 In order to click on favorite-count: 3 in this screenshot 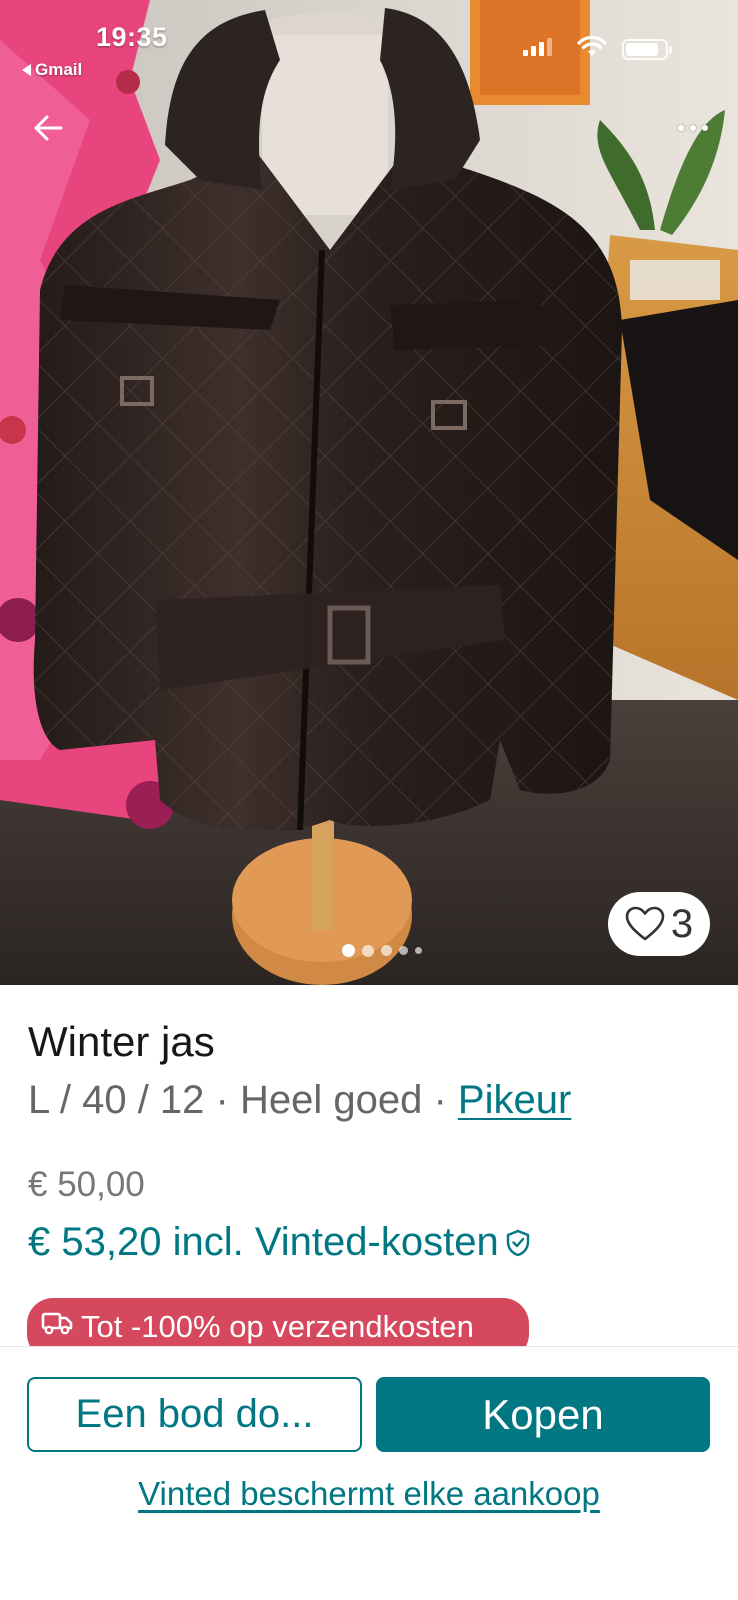, I will do `click(682, 923)`.